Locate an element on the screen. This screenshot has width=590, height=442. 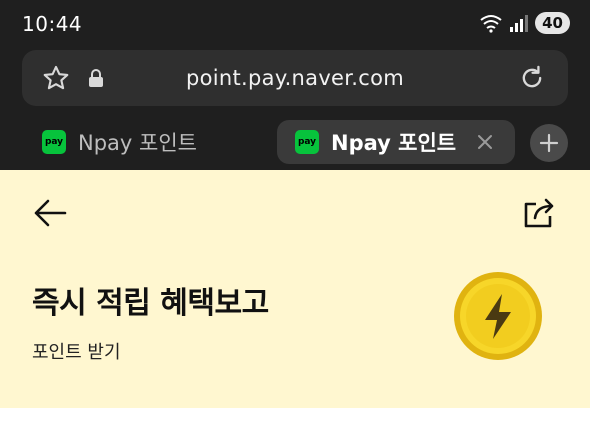
close-icon is located at coordinates (485, 142).